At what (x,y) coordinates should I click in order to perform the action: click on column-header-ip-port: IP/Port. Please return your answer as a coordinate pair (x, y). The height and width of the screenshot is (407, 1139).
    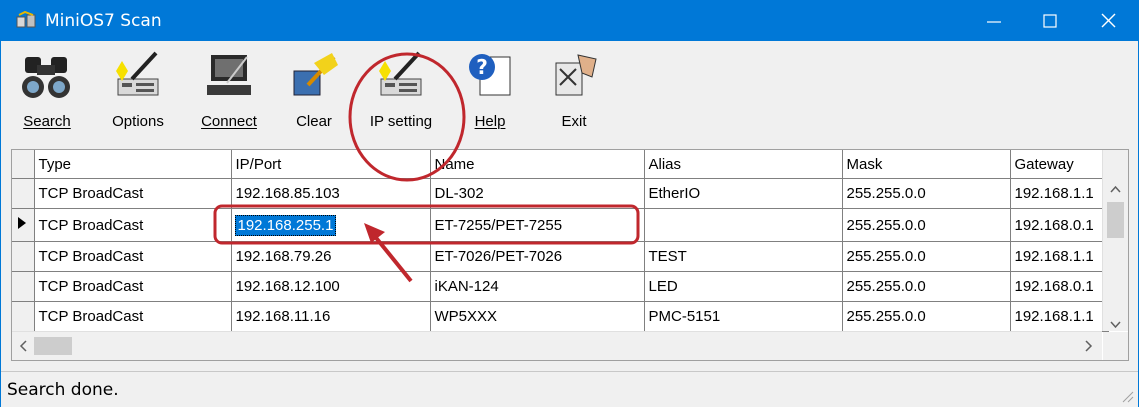
    Looking at the image, I should click on (331, 164).